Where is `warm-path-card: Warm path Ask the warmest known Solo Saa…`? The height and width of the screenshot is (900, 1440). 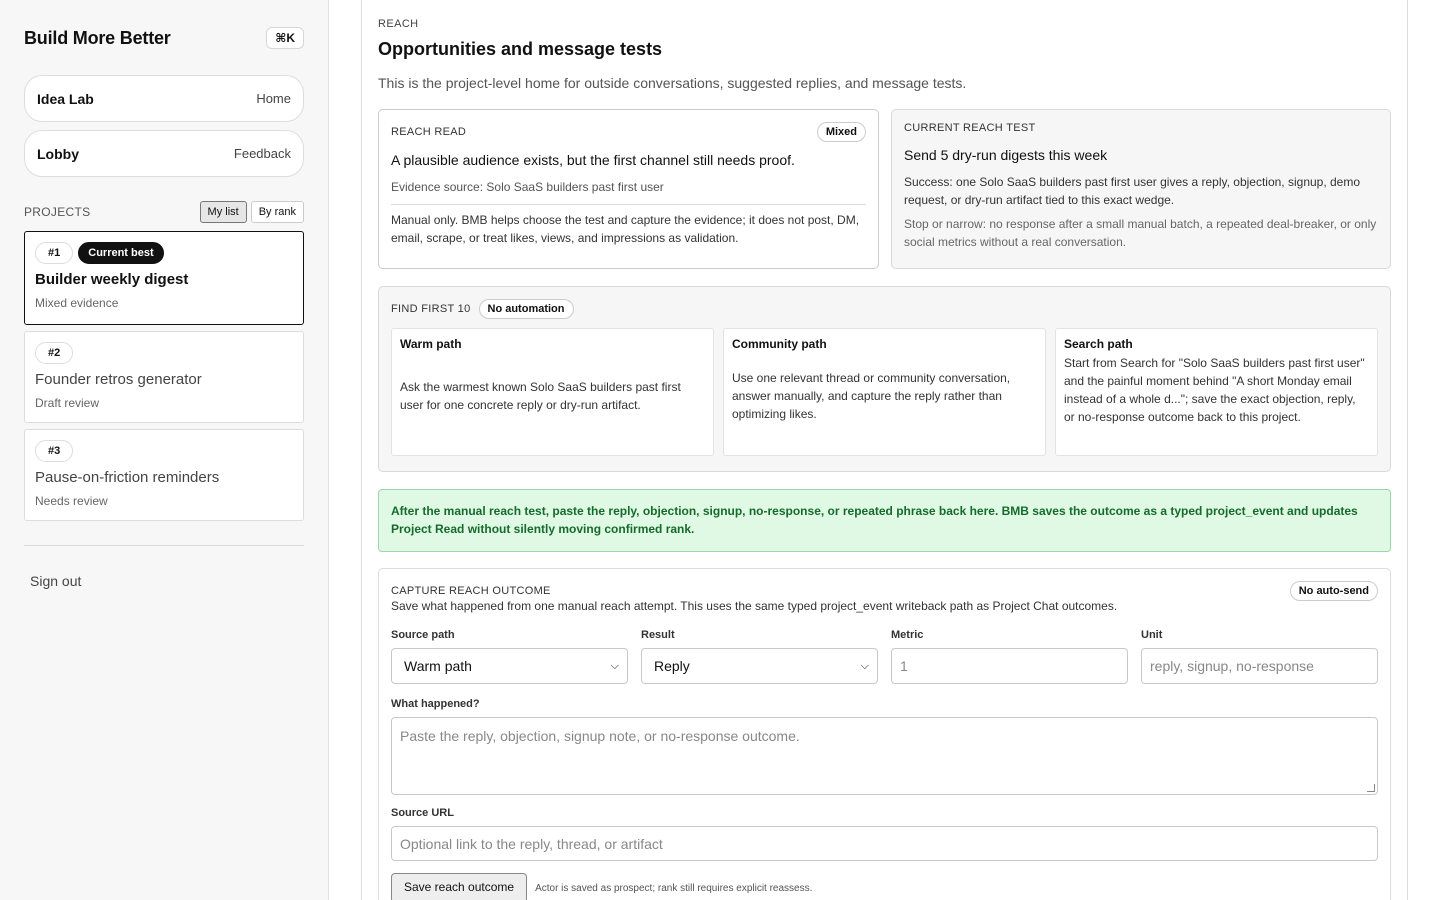 warm-path-card: Warm path Ask the warmest known Solo Saa… is located at coordinates (552, 392).